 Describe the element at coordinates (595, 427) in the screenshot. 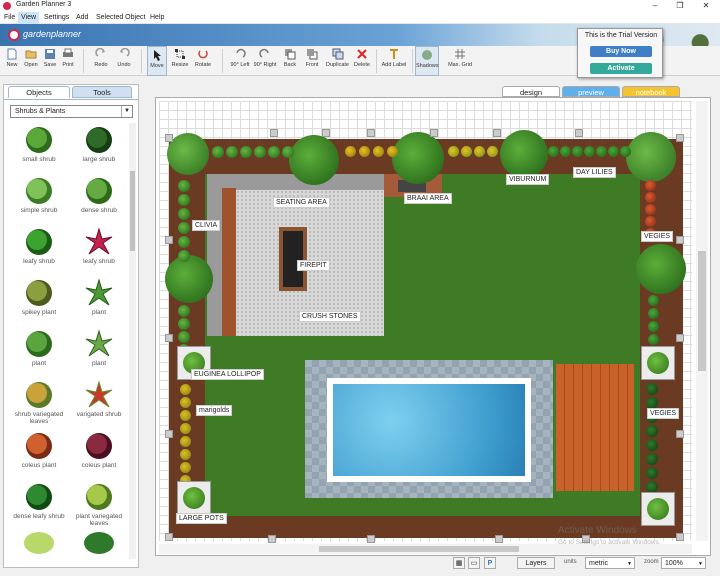

I see `wooden-deck` at that location.